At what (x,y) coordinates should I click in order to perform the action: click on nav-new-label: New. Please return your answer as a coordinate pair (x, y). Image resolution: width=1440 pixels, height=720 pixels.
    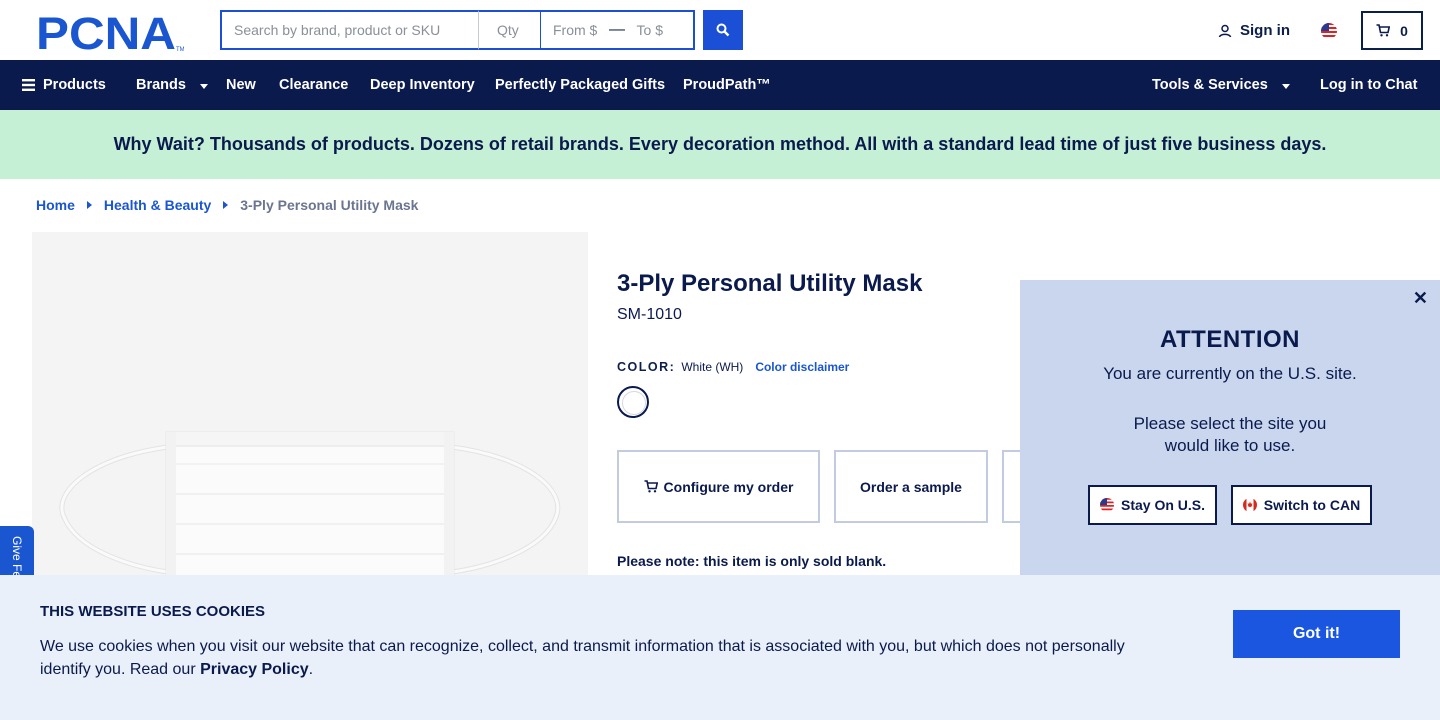
    Looking at the image, I should click on (241, 85).